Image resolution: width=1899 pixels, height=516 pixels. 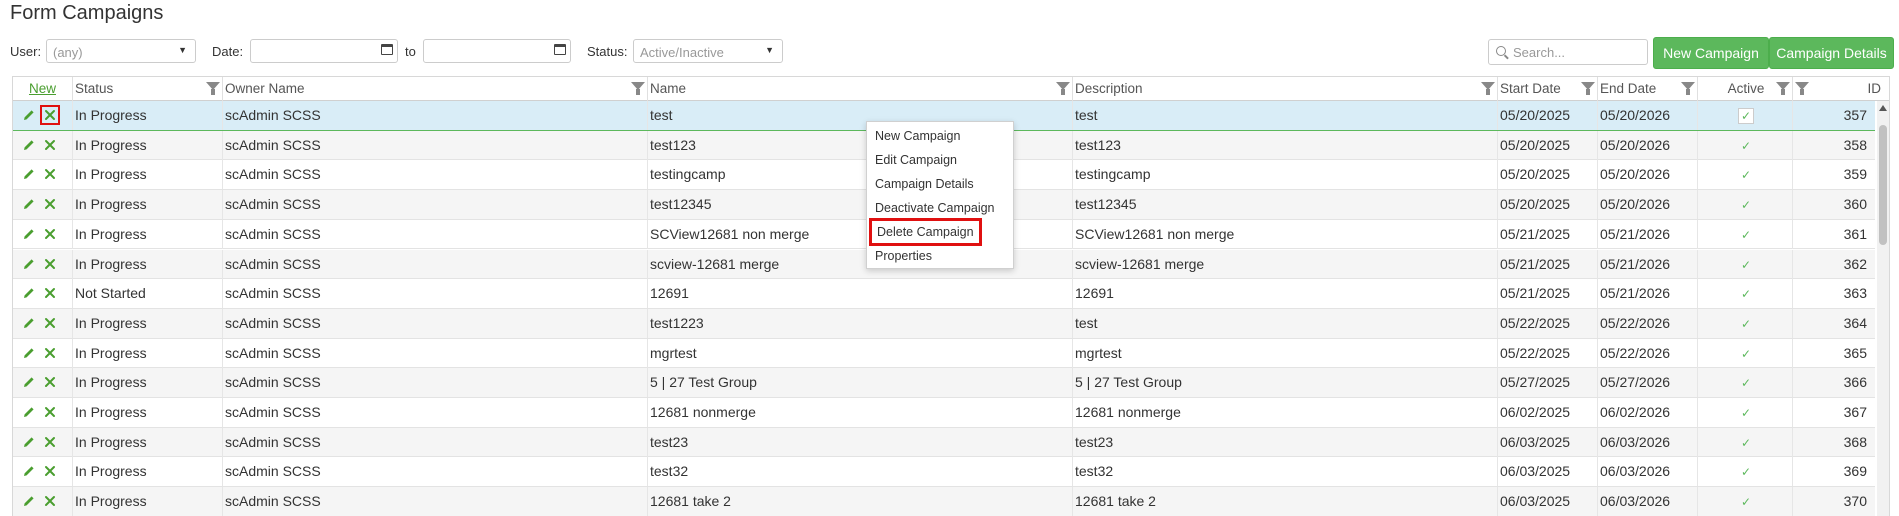 I want to click on owner-header-label: Owner Name, so click(x=265, y=88).